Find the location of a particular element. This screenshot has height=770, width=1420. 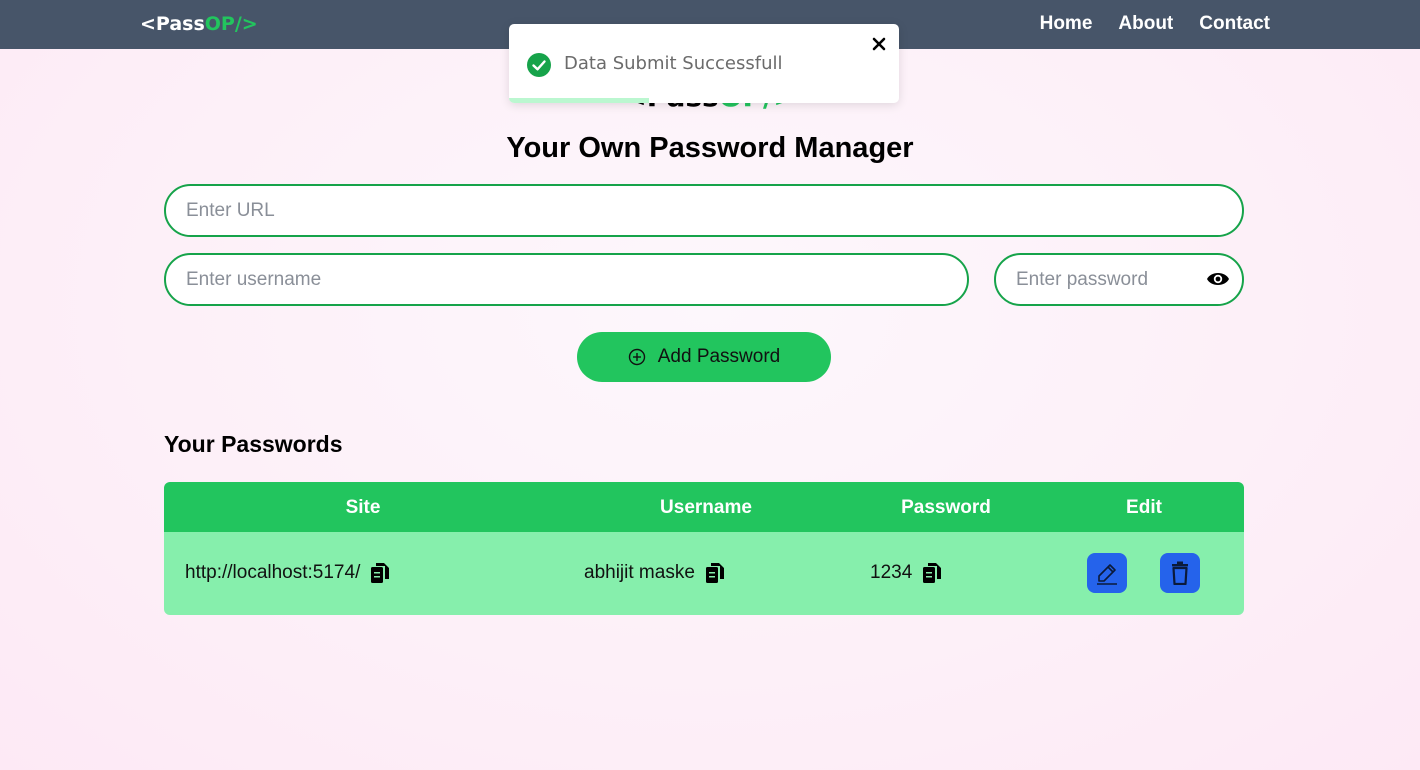

success-toast: Data Submit Successfull is located at coordinates (704, 63).